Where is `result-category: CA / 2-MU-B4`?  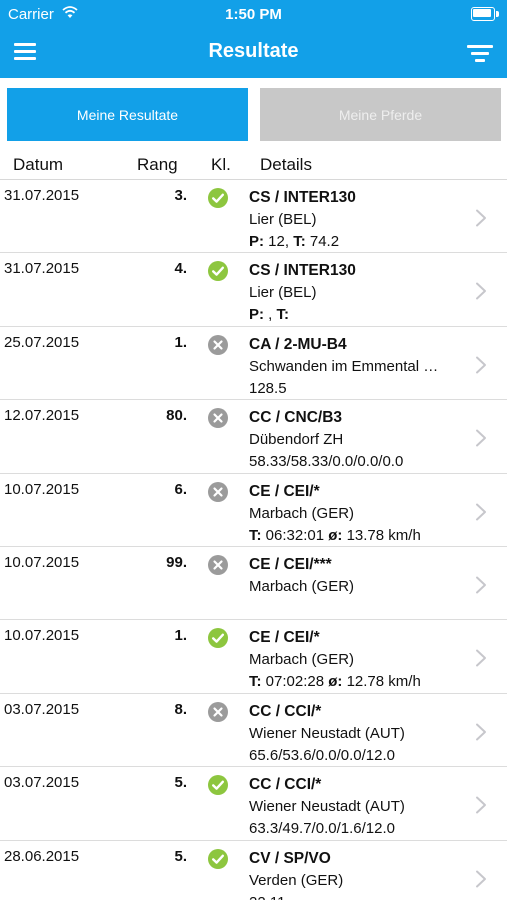
result-category: CA / 2-MU-B4 is located at coordinates (298, 344).